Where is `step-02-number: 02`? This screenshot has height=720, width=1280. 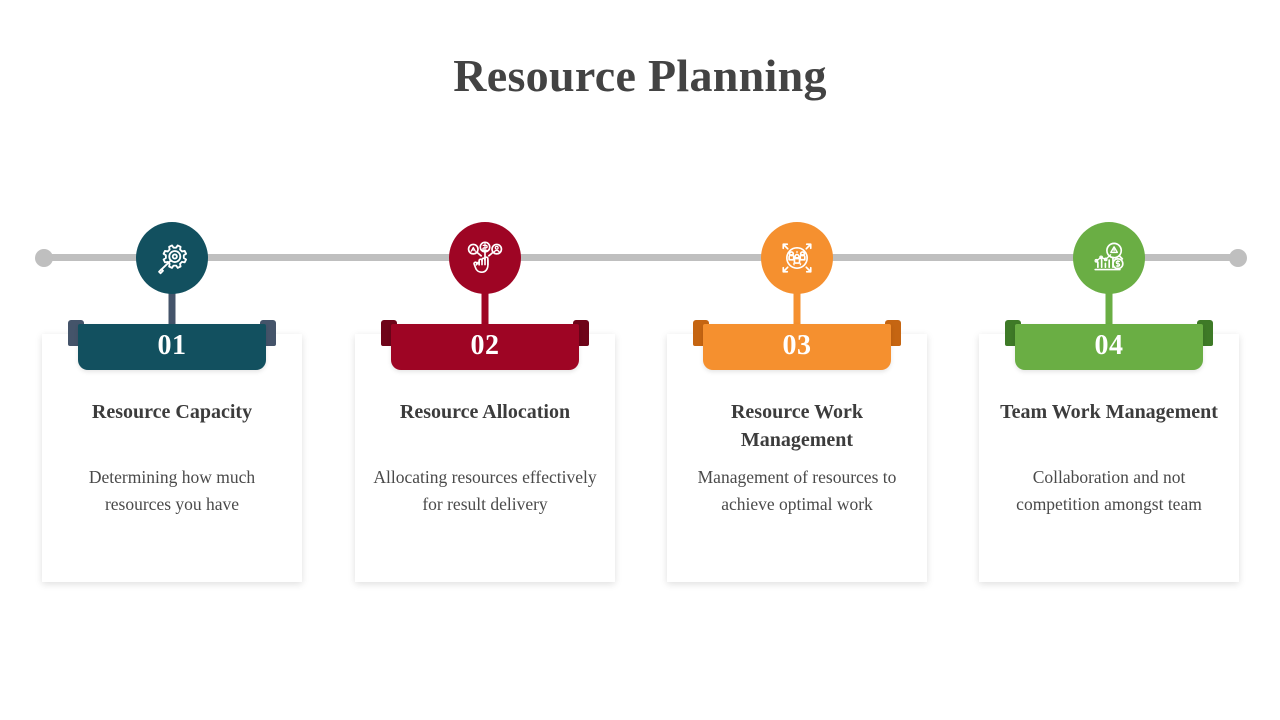 step-02-number: 02 is located at coordinates (485, 345).